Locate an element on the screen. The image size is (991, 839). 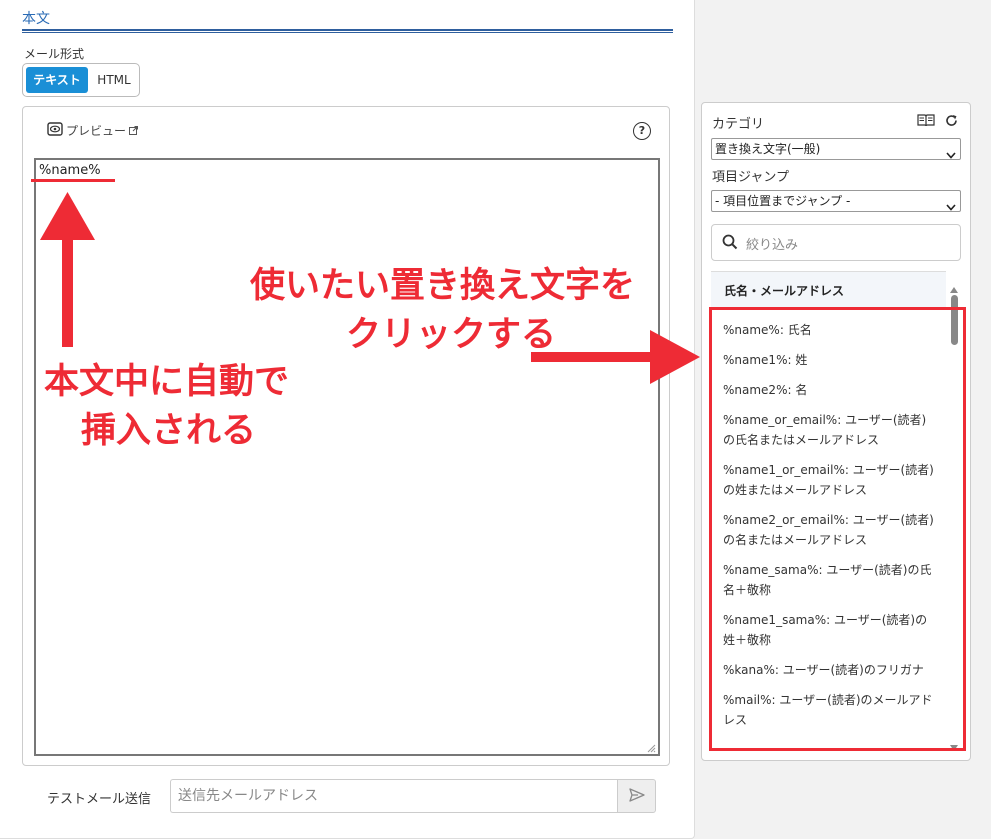
mail-format-label: メール形式 is located at coordinates (54, 54).